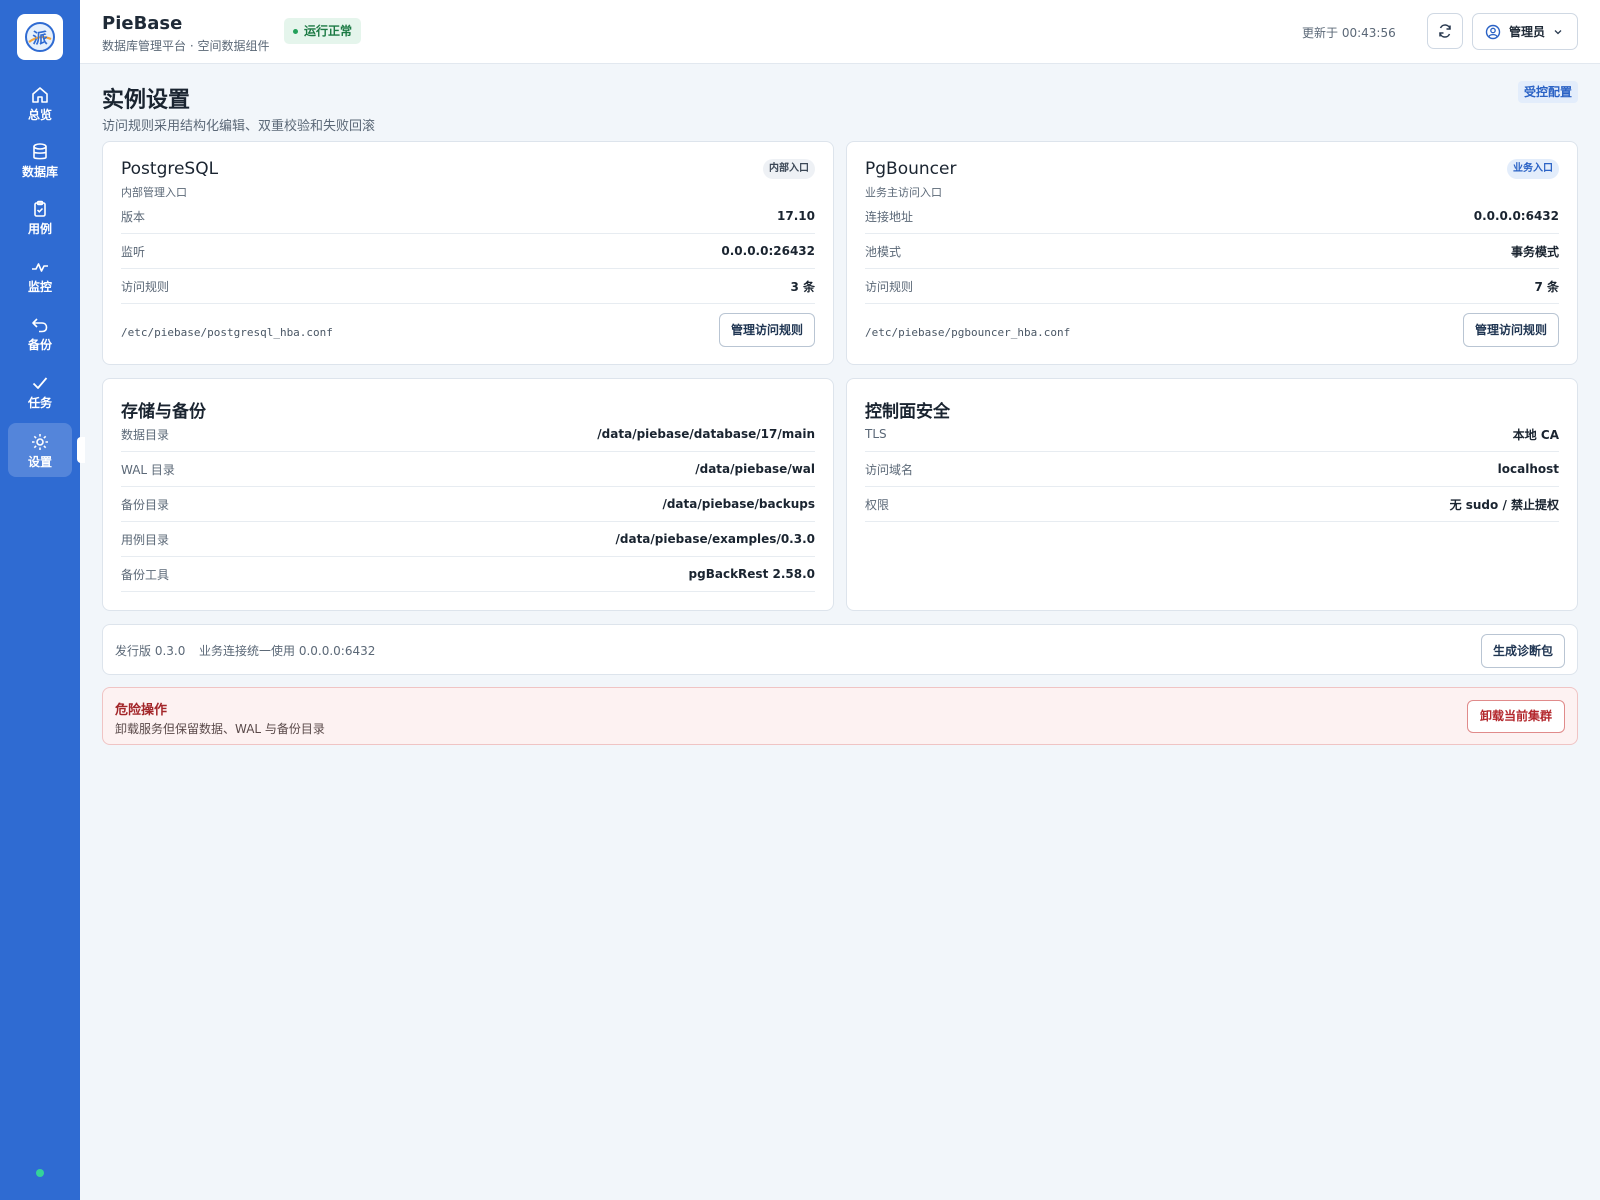  What do you see at coordinates (796, 216) in the screenshot?
I see `row-value: 17.10` at bounding box center [796, 216].